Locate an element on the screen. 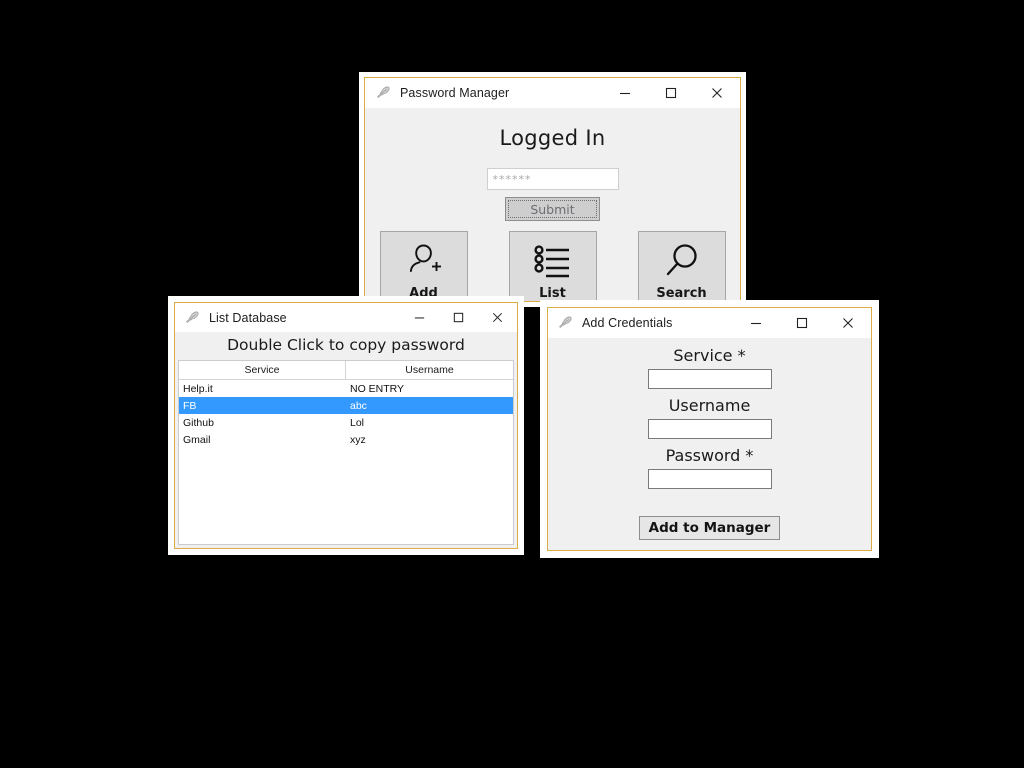 The image size is (1024, 768). cell-service: Help.it is located at coordinates (198, 388).